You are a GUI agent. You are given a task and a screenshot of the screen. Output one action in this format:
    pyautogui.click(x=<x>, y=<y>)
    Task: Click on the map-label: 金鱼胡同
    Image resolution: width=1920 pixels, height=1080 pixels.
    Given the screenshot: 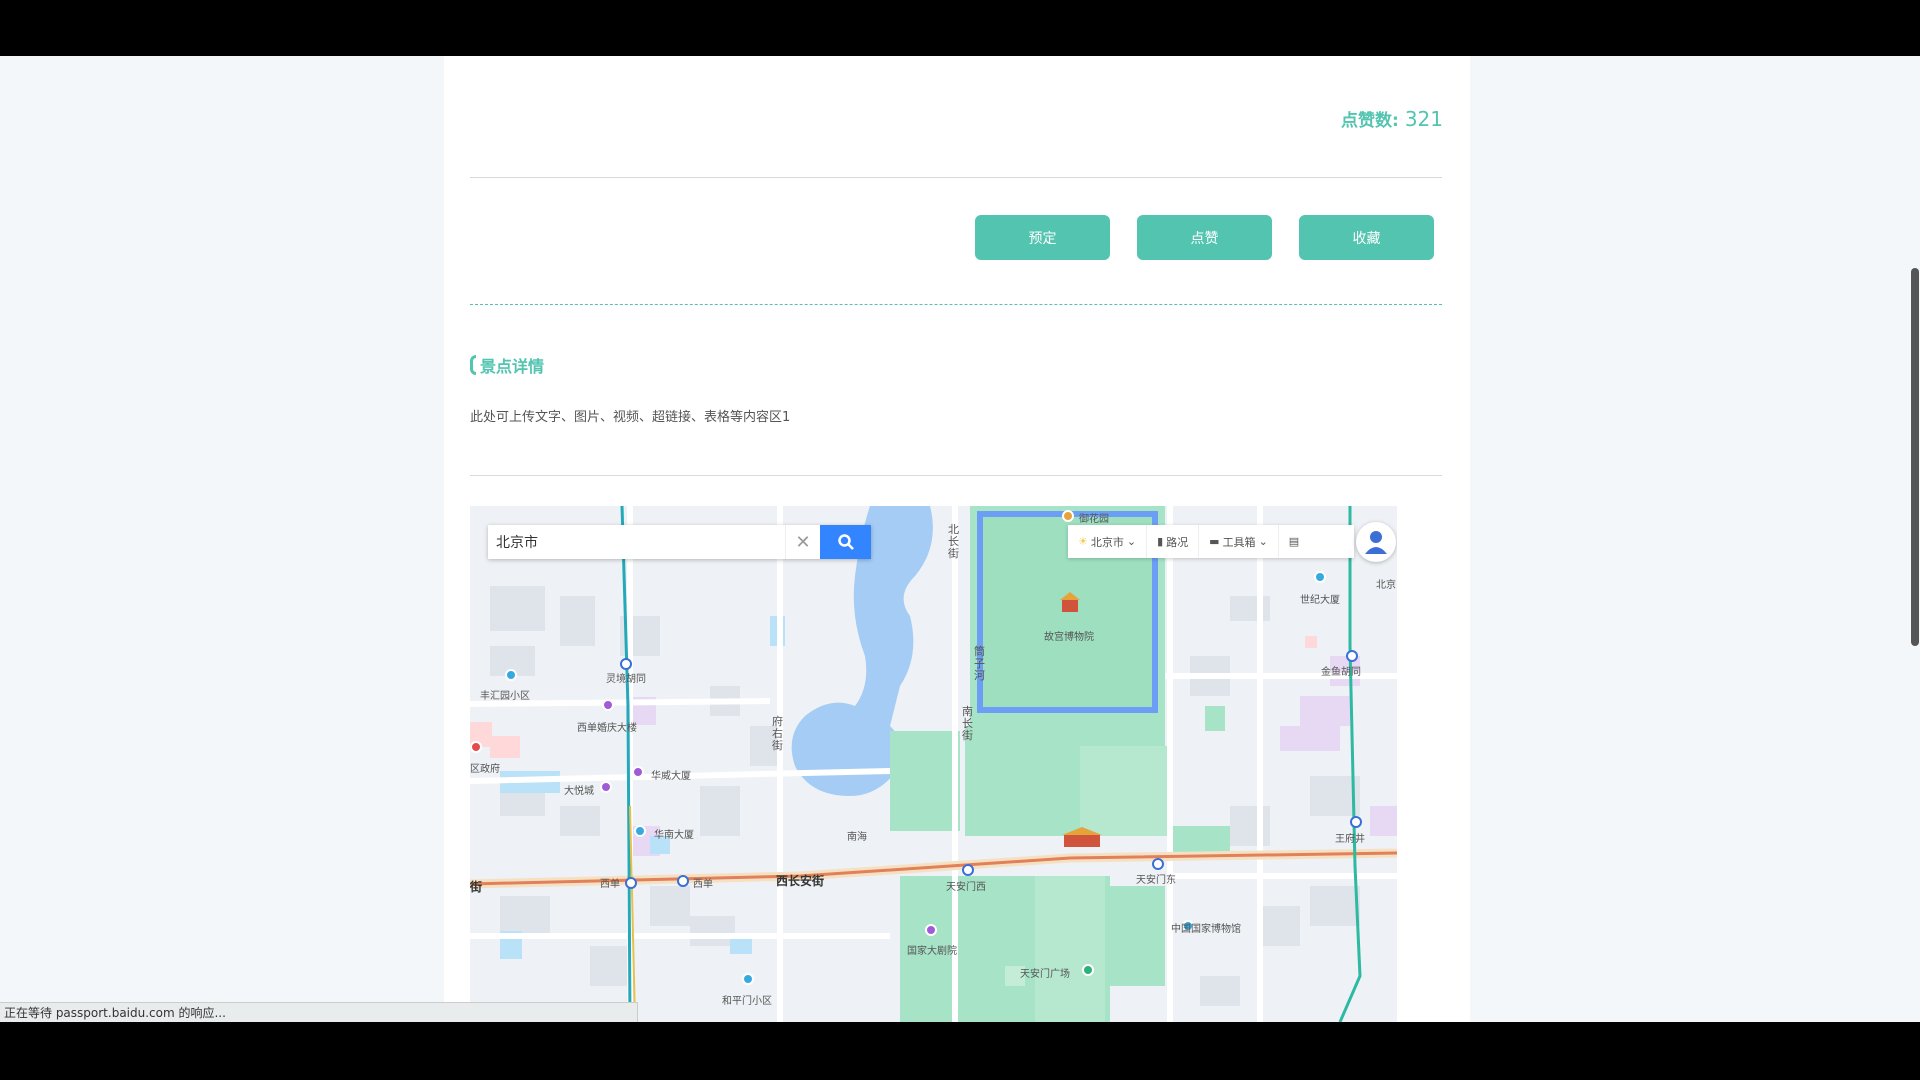 What is the action you would take?
    pyautogui.click(x=1341, y=672)
    